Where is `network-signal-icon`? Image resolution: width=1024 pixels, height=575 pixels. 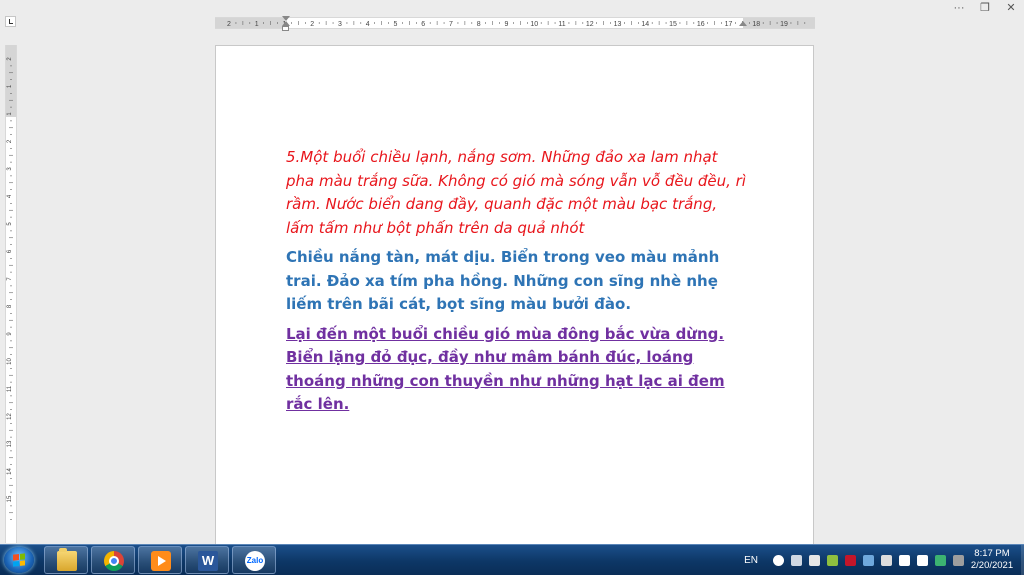
network-signal-icon is located at coordinates (904, 560).